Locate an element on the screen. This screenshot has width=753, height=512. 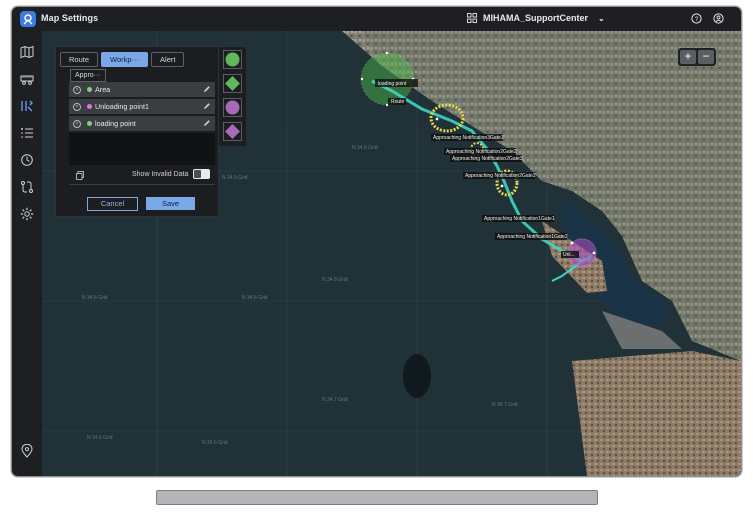
zoom-controls: + − is located at coordinates (697, 57).